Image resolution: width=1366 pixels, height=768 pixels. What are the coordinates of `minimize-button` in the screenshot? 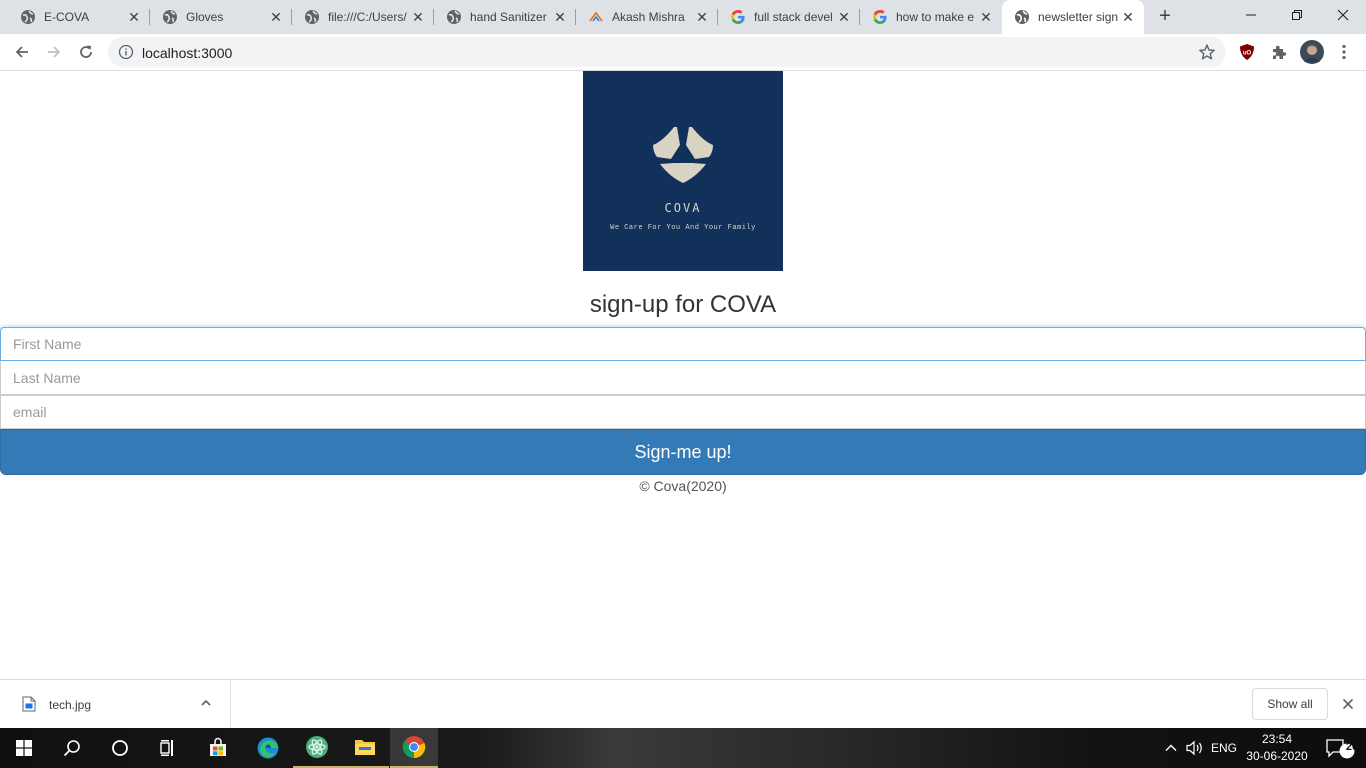 It's located at (1251, 15).